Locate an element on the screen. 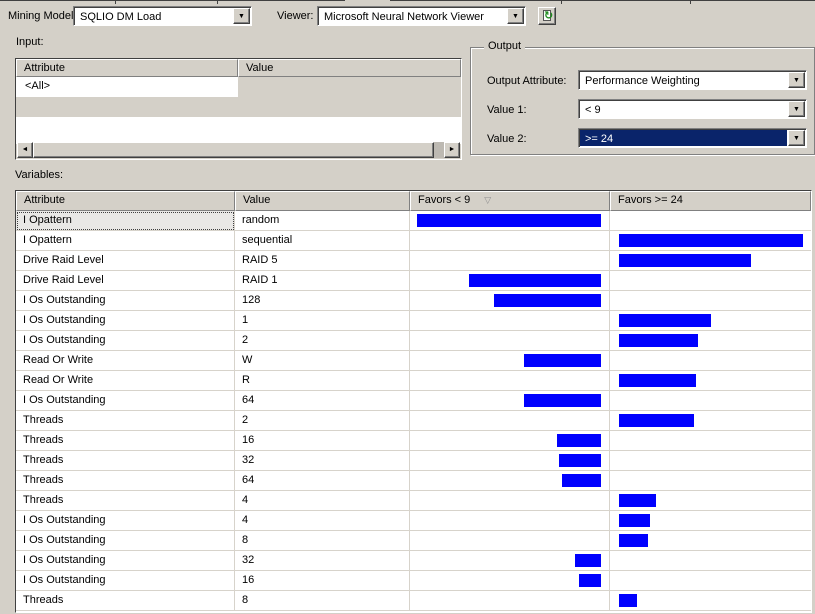 The height and width of the screenshot is (614, 815). table-row: Threads 8 is located at coordinates (413, 601).